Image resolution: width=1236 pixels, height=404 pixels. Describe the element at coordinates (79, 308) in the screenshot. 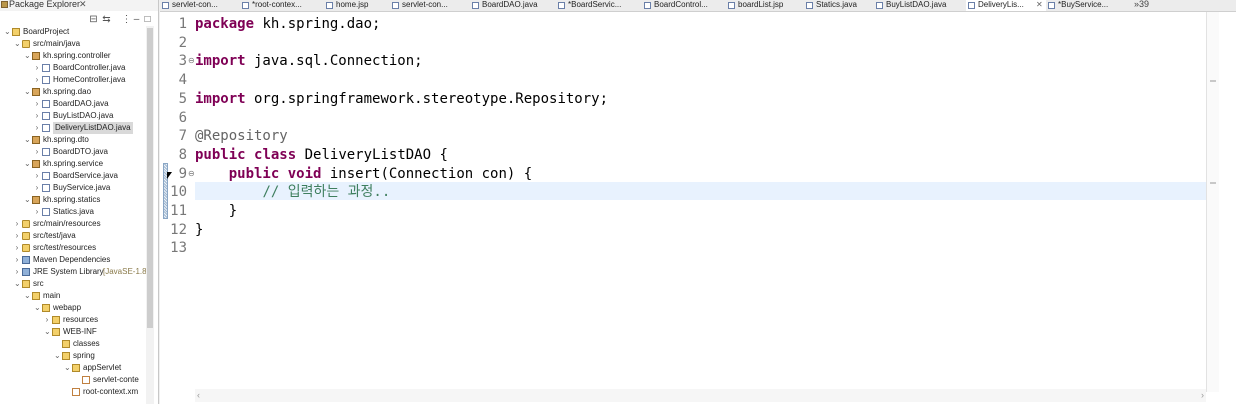

I see `tree-item: ⌄ webapp` at that location.